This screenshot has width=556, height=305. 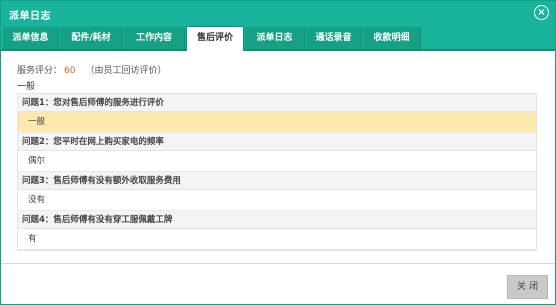 I want to click on question-answer: 一般, so click(x=277, y=122).